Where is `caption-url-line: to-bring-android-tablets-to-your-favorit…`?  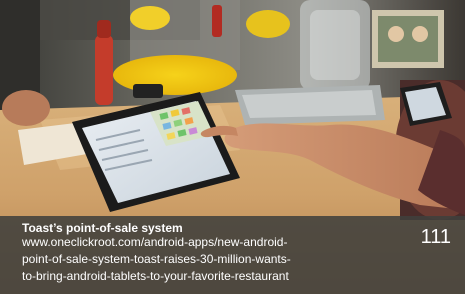 caption-url-line: to-bring-android-tablets-to-your-favorit… is located at coordinates (155, 276).